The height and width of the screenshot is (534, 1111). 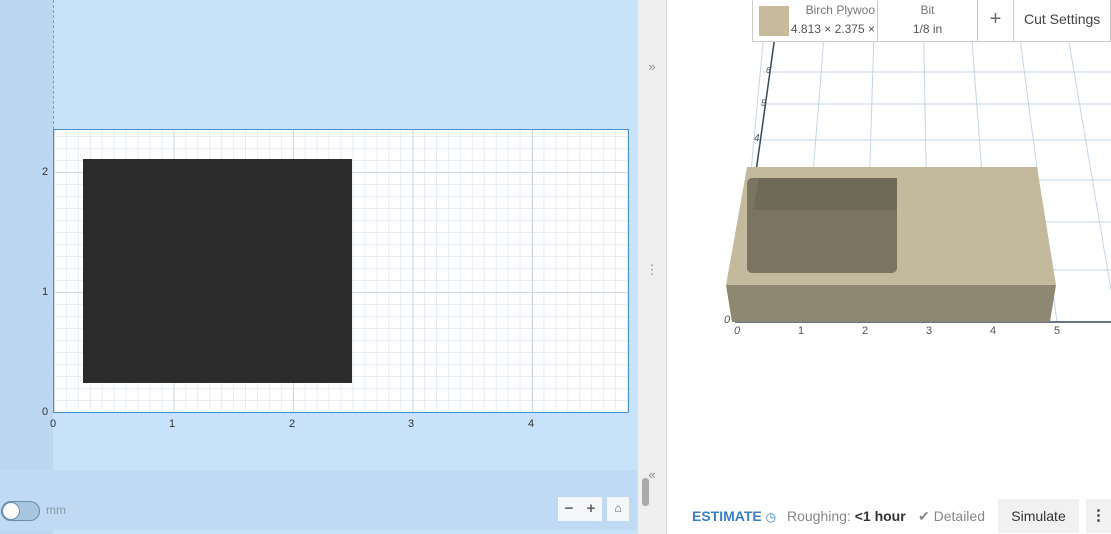 I want to click on detailed-estimate: ✔ Detailed, so click(x=957, y=516).